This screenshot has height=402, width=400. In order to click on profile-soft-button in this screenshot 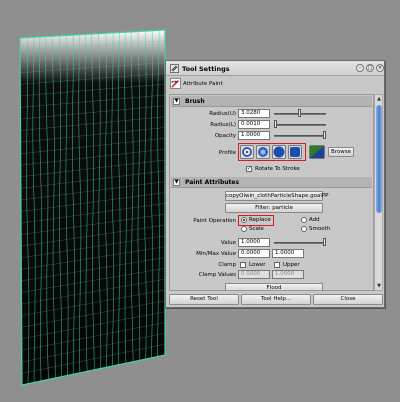, I will do `click(247, 152)`.